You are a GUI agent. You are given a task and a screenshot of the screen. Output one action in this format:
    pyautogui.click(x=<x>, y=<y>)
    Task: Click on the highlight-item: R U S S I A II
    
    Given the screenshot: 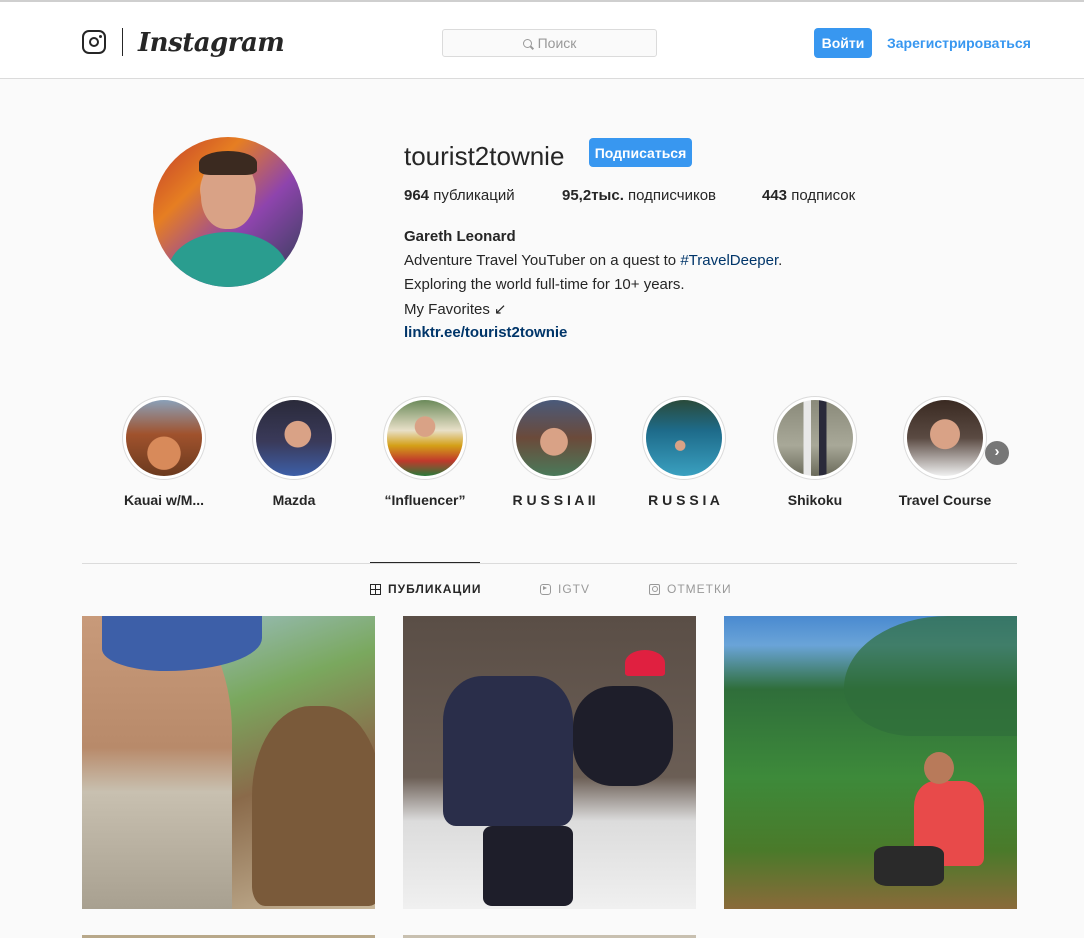 What is the action you would take?
    pyautogui.click(x=554, y=452)
    